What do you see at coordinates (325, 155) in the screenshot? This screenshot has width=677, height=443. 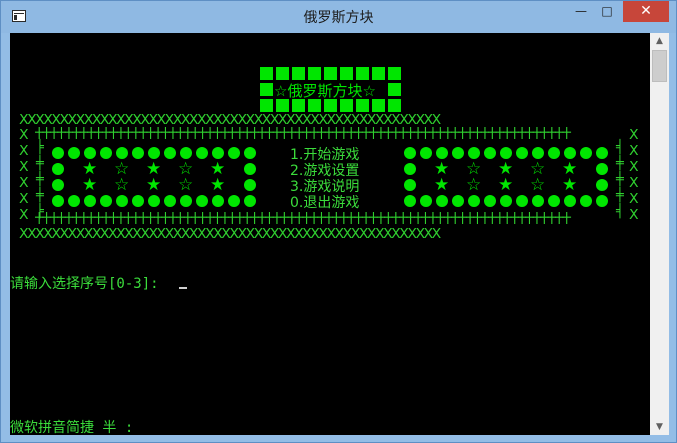 I see `menu-item-start: 1.开始游戏` at bounding box center [325, 155].